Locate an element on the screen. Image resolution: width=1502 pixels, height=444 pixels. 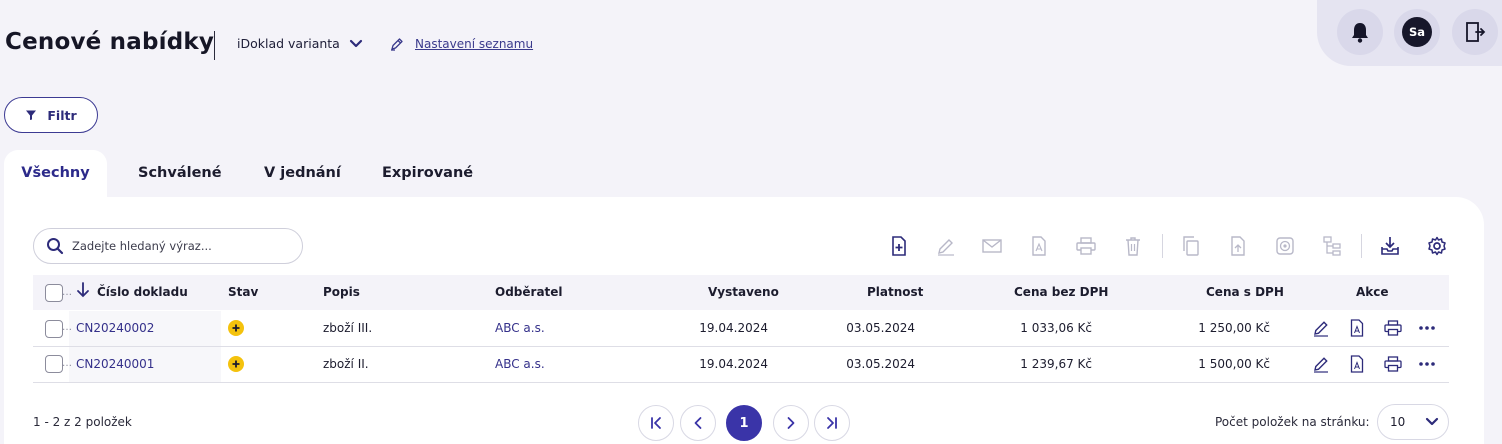
list-settings-link: Nastavení seznamu is located at coordinates (461, 44).